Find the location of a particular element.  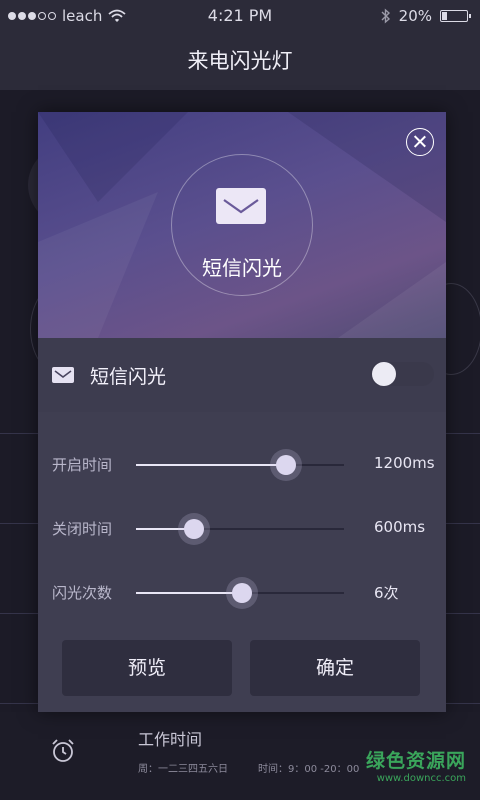

slider-label: 闪光次数 is located at coordinates (82, 593).